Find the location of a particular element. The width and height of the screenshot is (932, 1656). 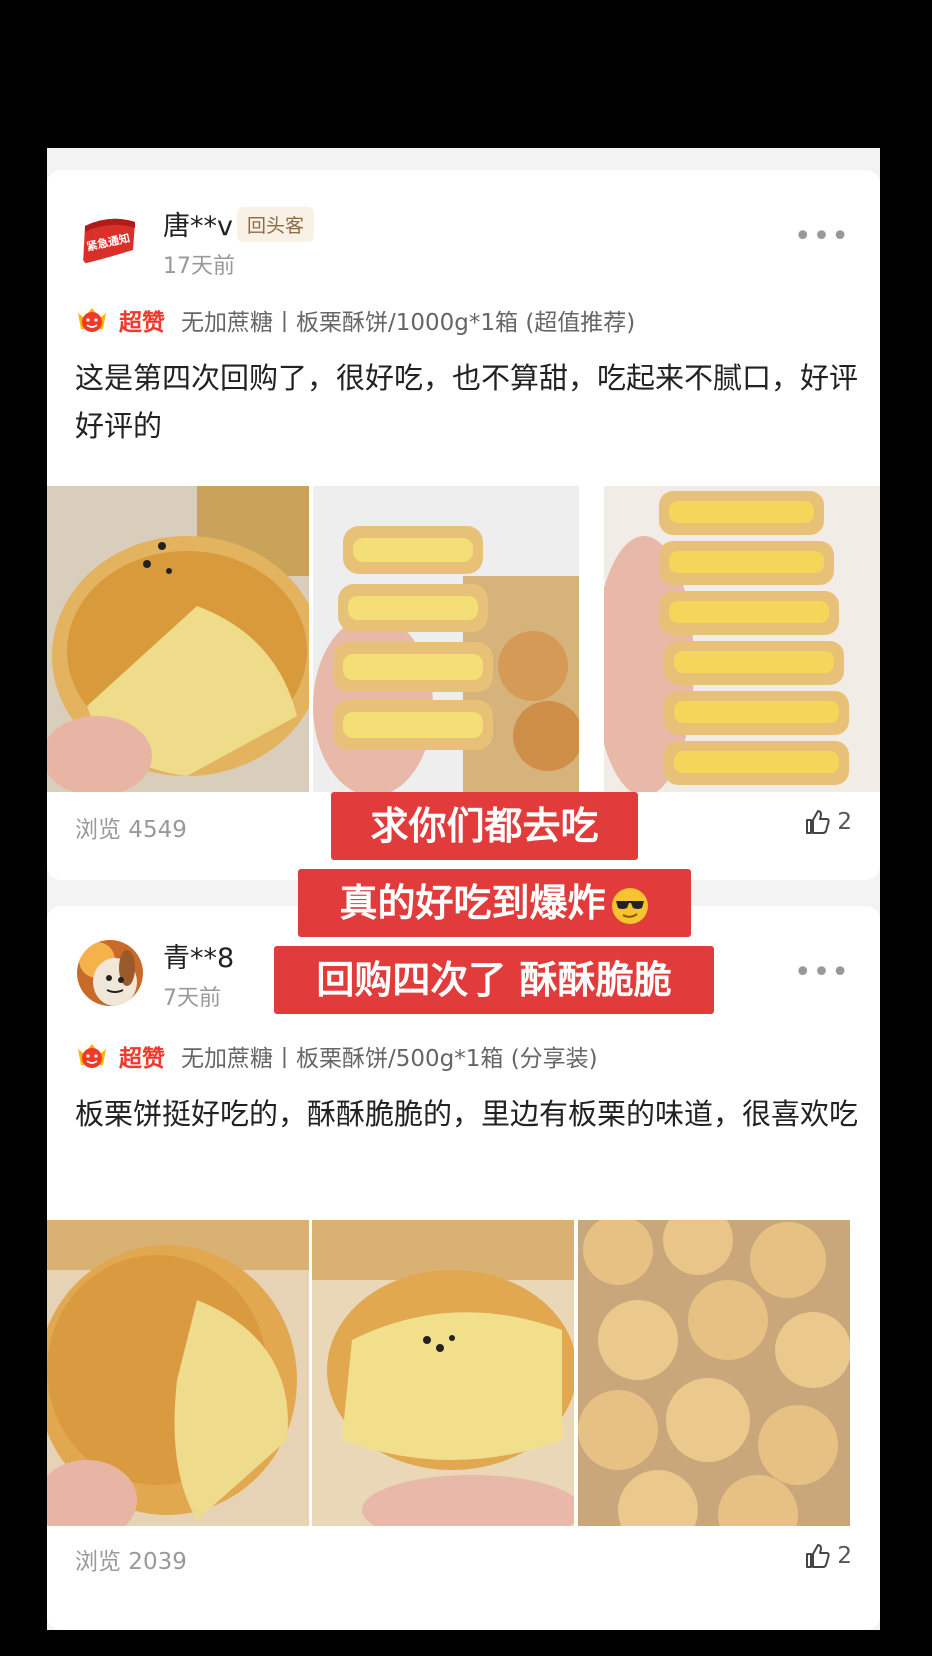

overlay-caption-text: 真的好吃到爆炸 is located at coordinates (472, 903).